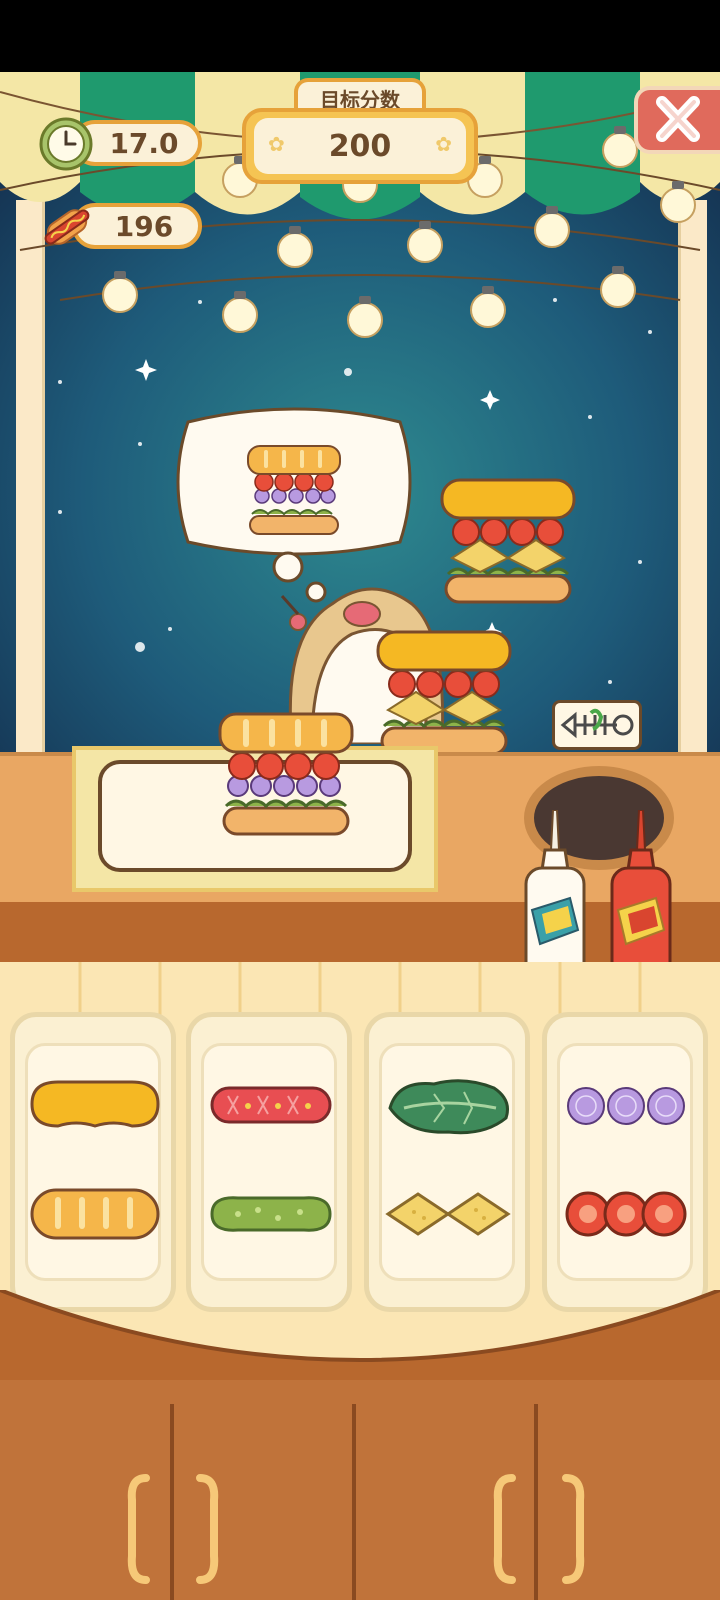  Describe the element at coordinates (144, 143) in the screenshot. I see `timer-value: 17.0` at that location.